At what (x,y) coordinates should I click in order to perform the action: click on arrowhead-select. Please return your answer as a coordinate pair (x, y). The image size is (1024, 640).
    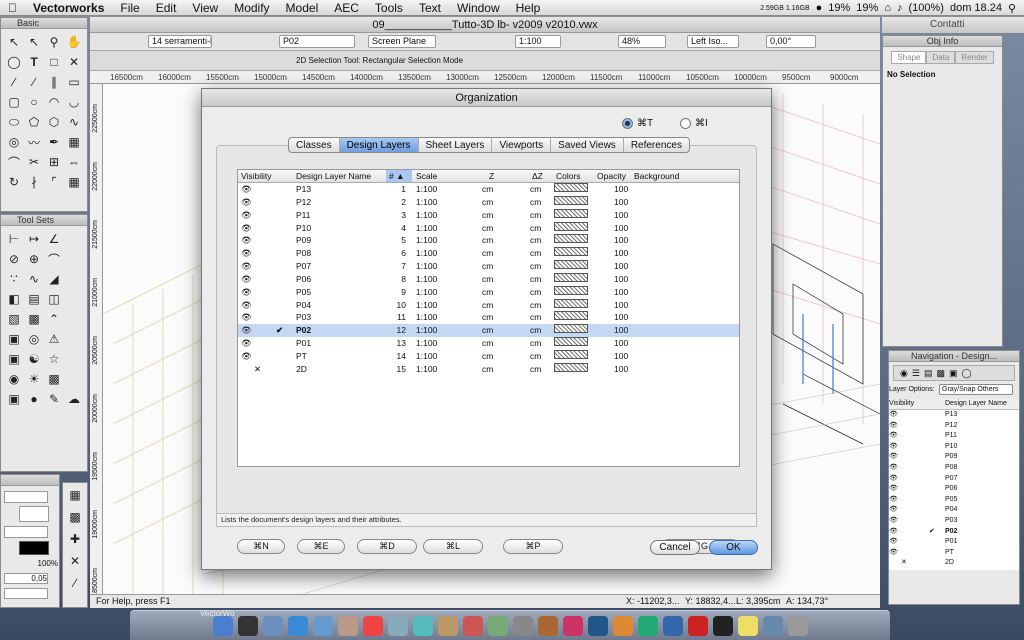
    Looking at the image, I should click on (26, 593).